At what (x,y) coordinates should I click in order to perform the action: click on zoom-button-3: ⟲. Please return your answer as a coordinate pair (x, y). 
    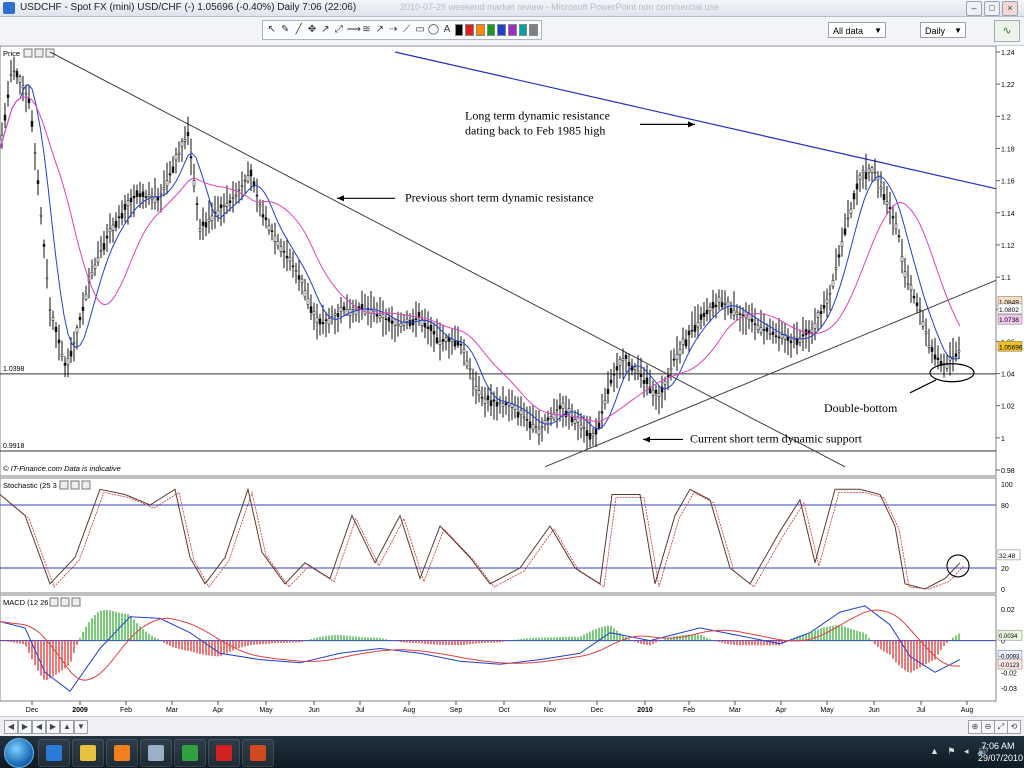
    Looking at the image, I should click on (1014, 727).